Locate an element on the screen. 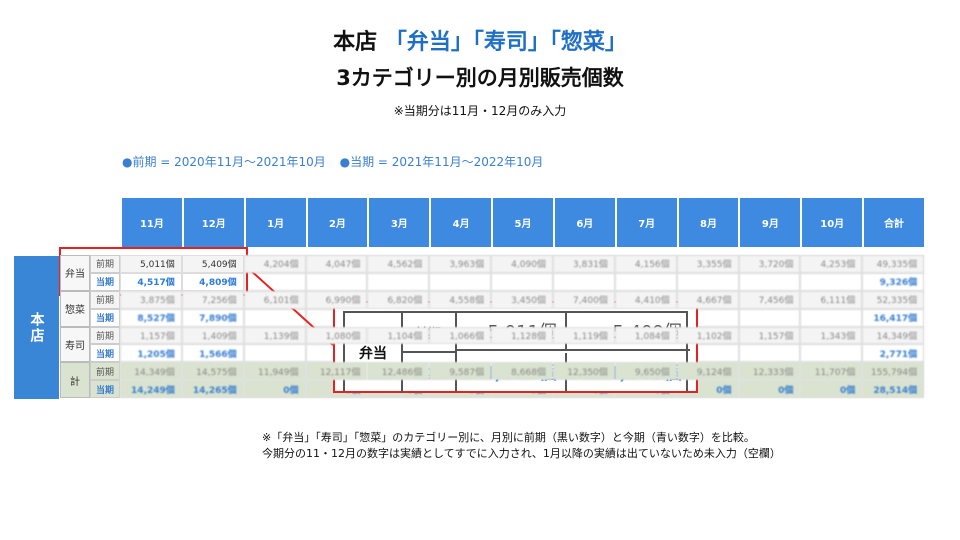  input-note: ※当期分は11月・12月のみ入力 is located at coordinates (480, 111).